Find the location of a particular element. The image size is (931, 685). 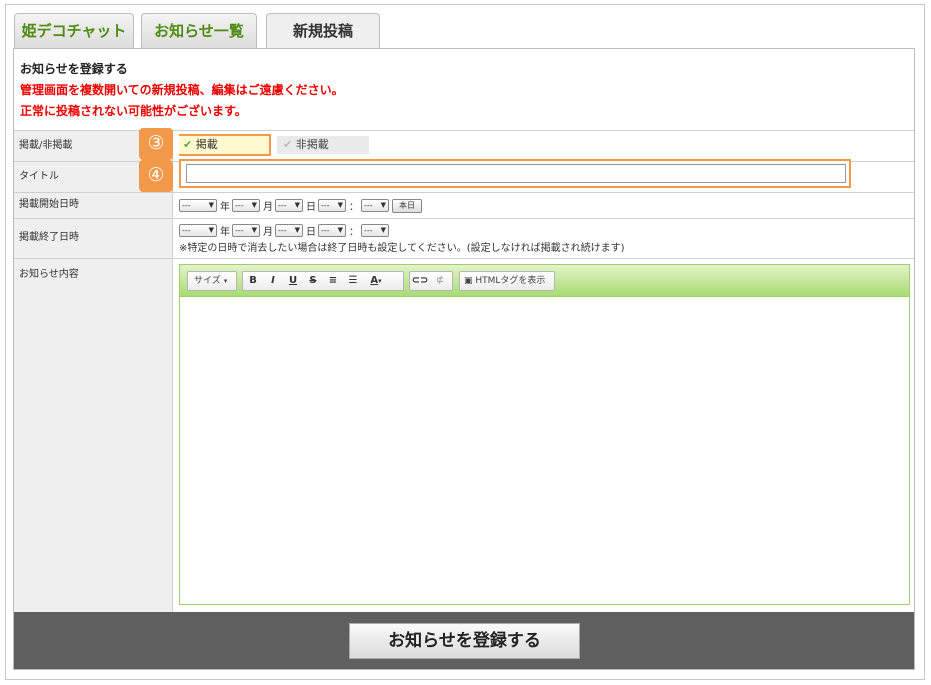

submit-button: お知らせを登録する is located at coordinates (464, 641).